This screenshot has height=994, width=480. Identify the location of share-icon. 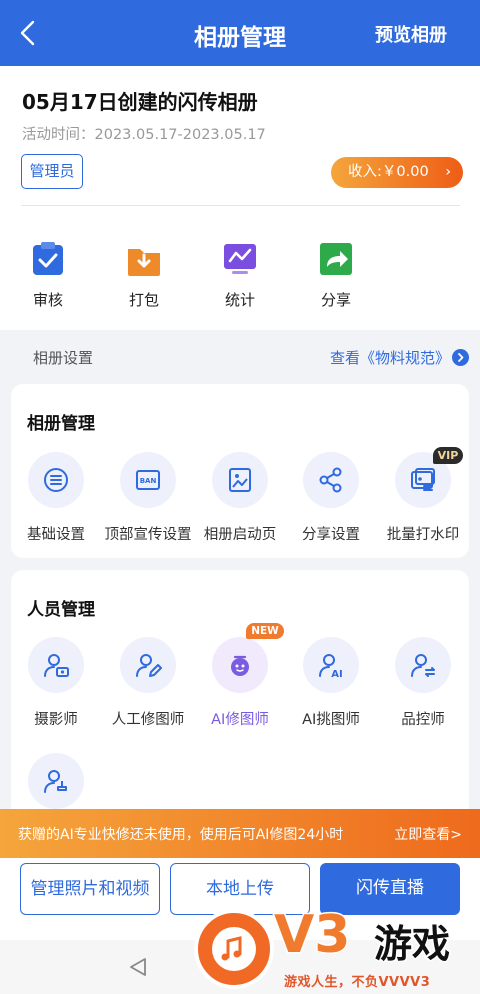
(336, 259).